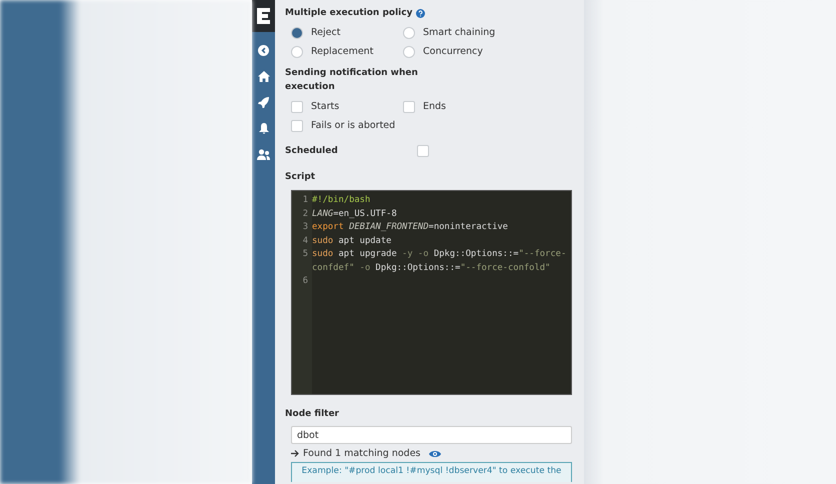  I want to click on option-label: Smart chaining, so click(459, 32).